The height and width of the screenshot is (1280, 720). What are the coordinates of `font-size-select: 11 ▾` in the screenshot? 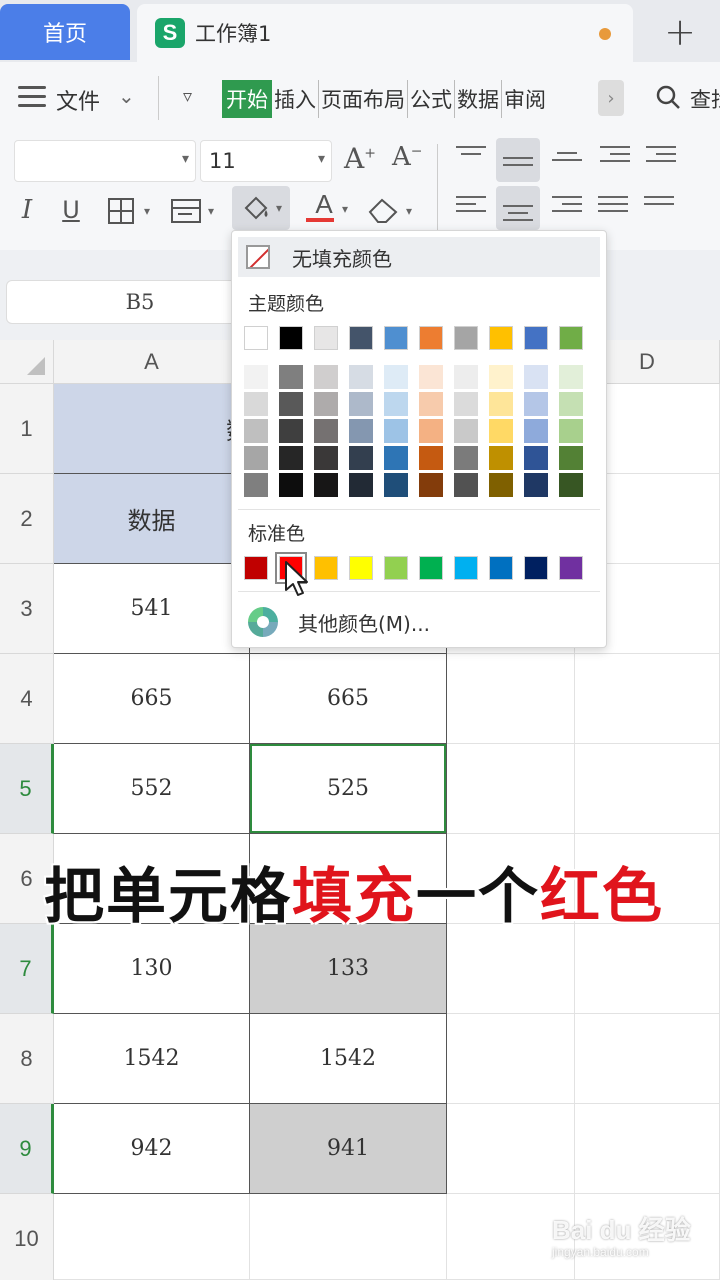 It's located at (266, 161).